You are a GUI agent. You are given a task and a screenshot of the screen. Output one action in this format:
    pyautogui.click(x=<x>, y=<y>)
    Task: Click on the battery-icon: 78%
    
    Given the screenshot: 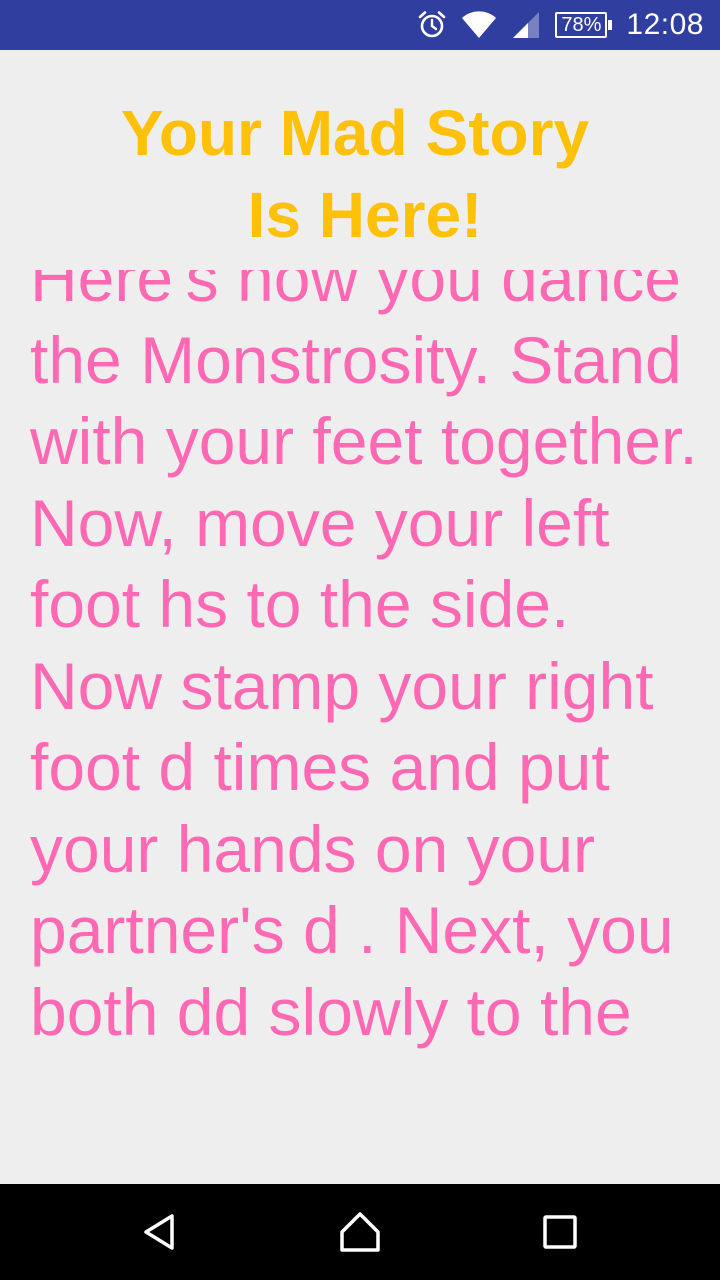 What is the action you would take?
    pyautogui.click(x=584, y=25)
    